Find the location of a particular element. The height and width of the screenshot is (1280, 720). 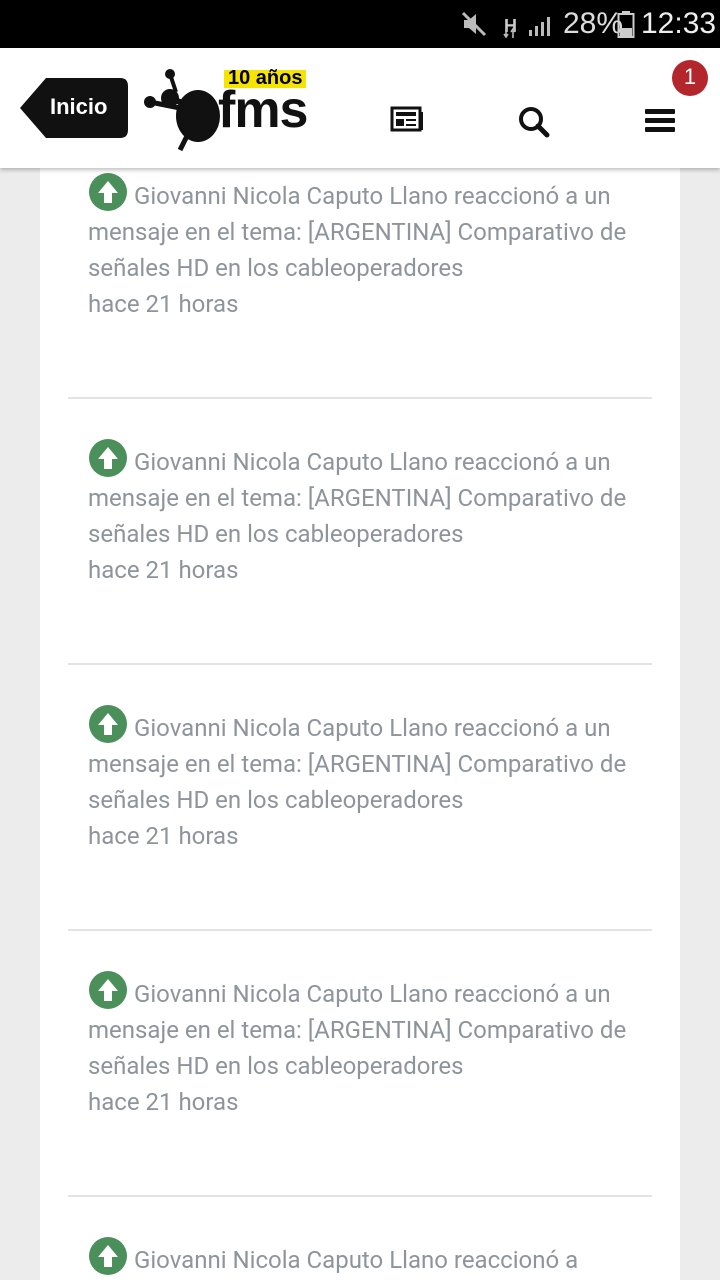

home-button: Inicio is located at coordinates (74, 108).